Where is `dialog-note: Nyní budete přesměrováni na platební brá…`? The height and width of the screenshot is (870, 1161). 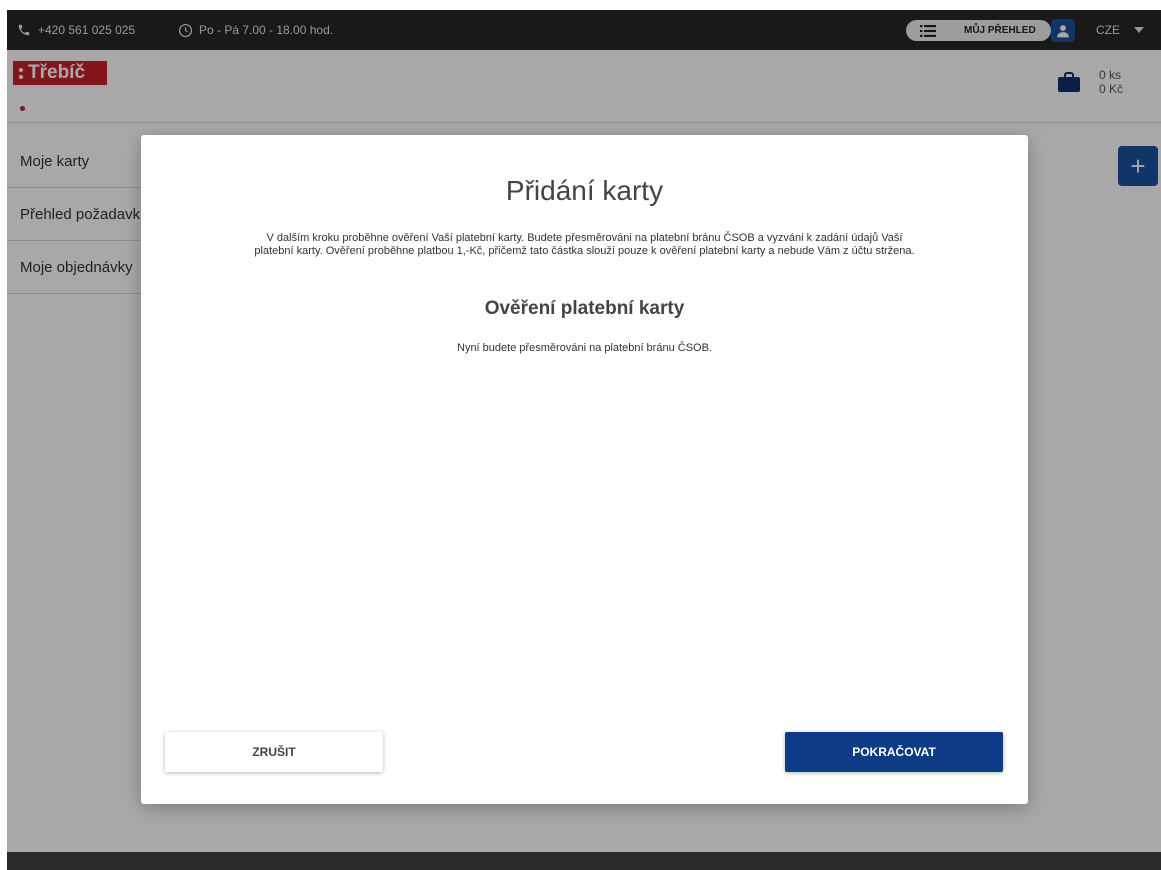
dialog-note: Nyní budete přesměrováni na platební brá… is located at coordinates (584, 348).